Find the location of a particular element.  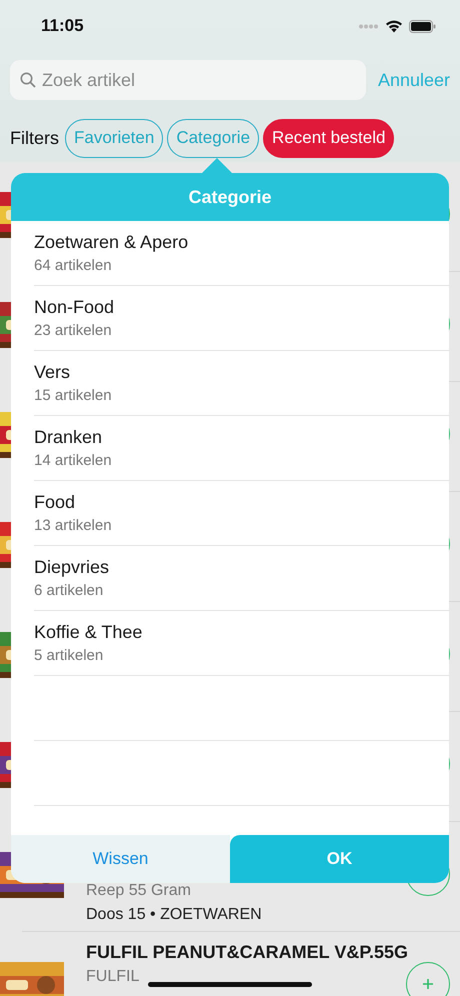

category-count: 23 artikelen is located at coordinates (73, 330).